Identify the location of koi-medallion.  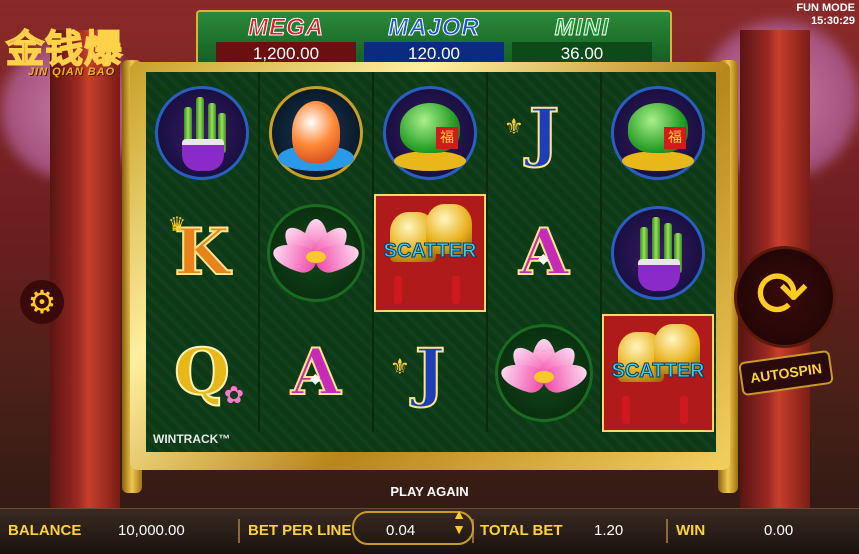
(316, 133).